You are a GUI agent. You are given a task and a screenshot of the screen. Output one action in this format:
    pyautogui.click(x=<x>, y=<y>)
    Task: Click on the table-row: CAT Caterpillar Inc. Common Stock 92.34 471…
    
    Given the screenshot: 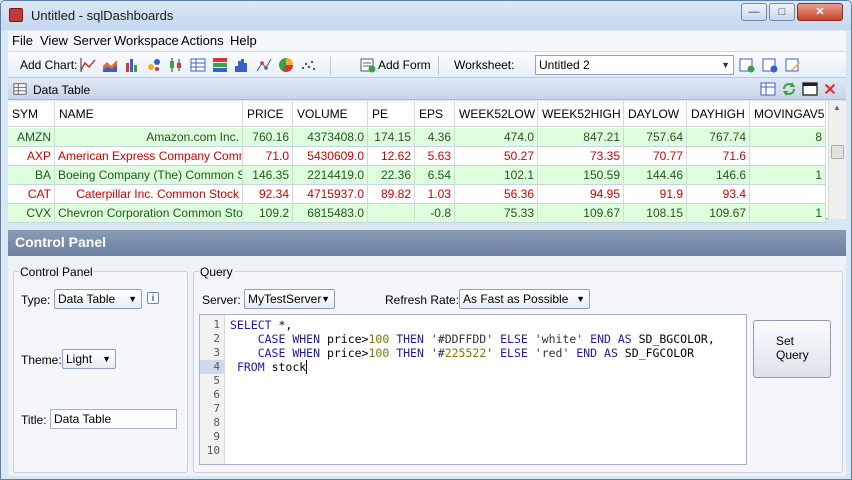 What is the action you would take?
    pyautogui.click(x=417, y=194)
    